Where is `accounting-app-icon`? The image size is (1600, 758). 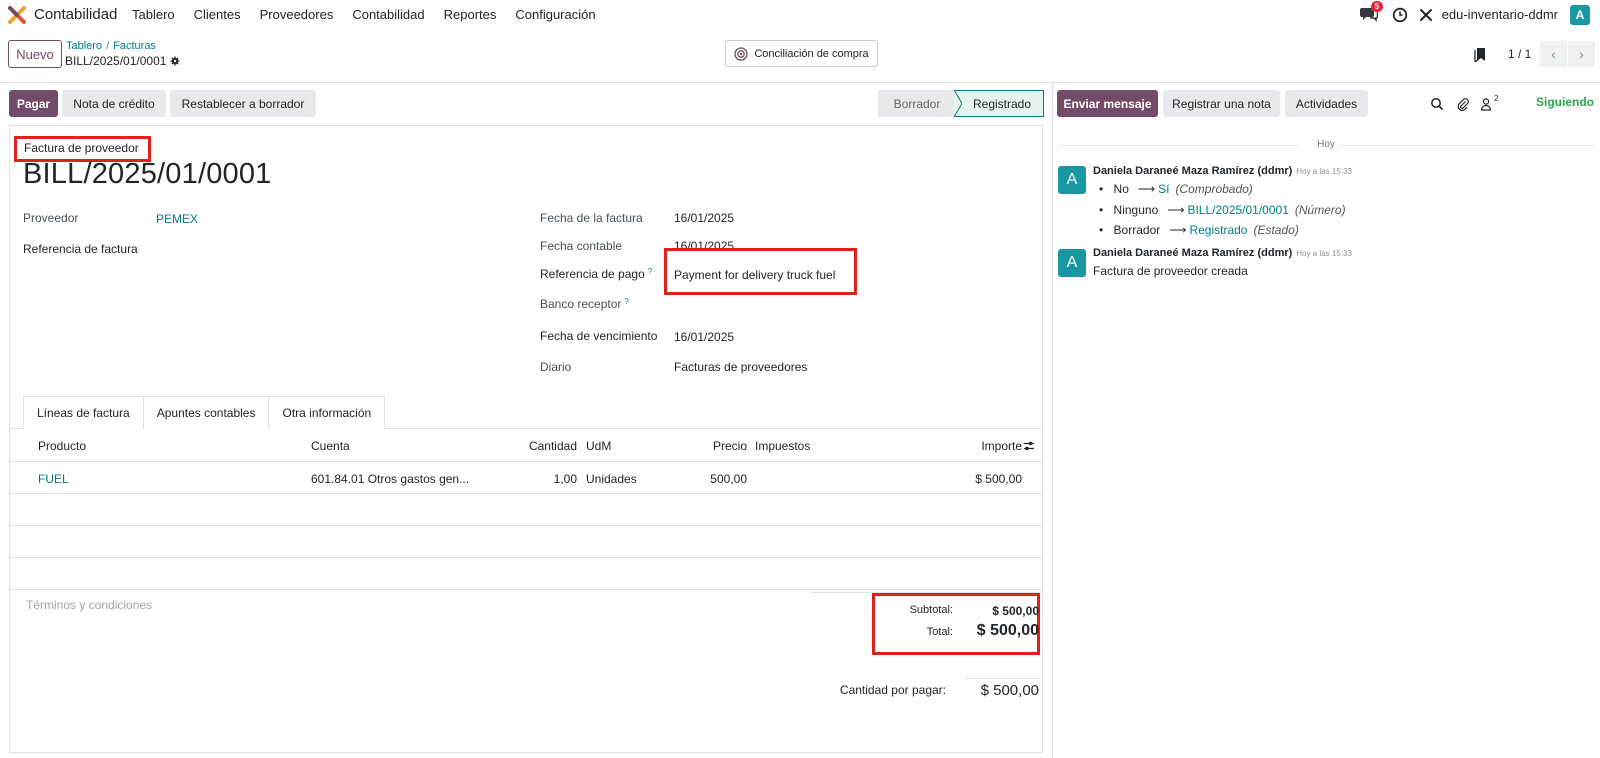
accounting-app-icon is located at coordinates (17, 15).